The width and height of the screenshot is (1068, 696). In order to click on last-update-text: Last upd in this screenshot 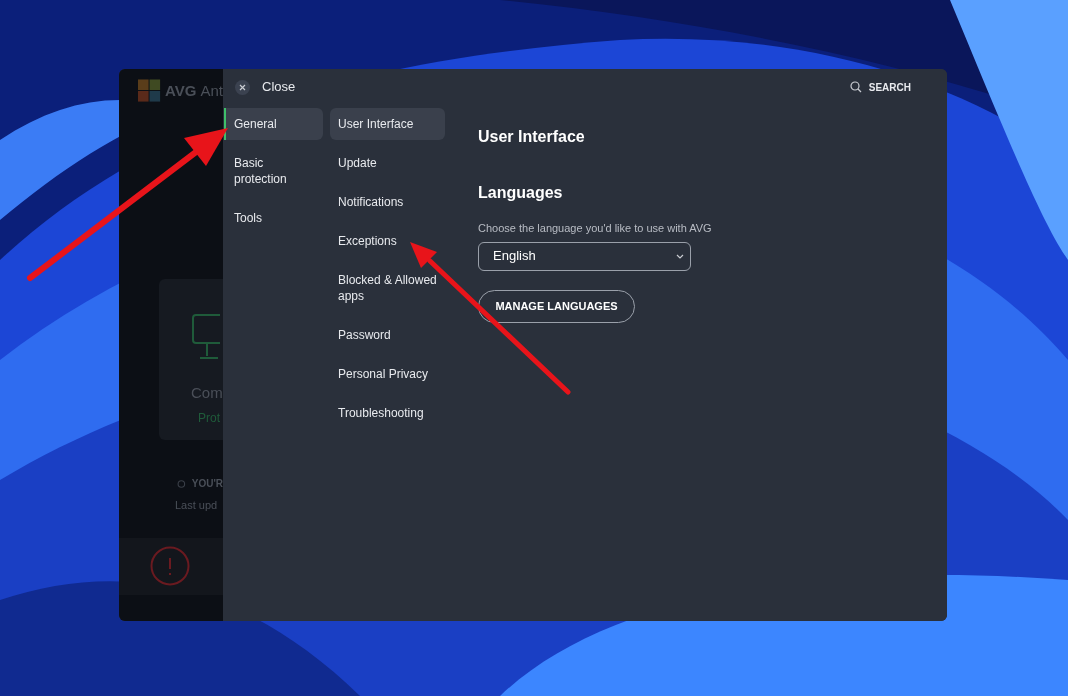, I will do `click(197, 505)`.